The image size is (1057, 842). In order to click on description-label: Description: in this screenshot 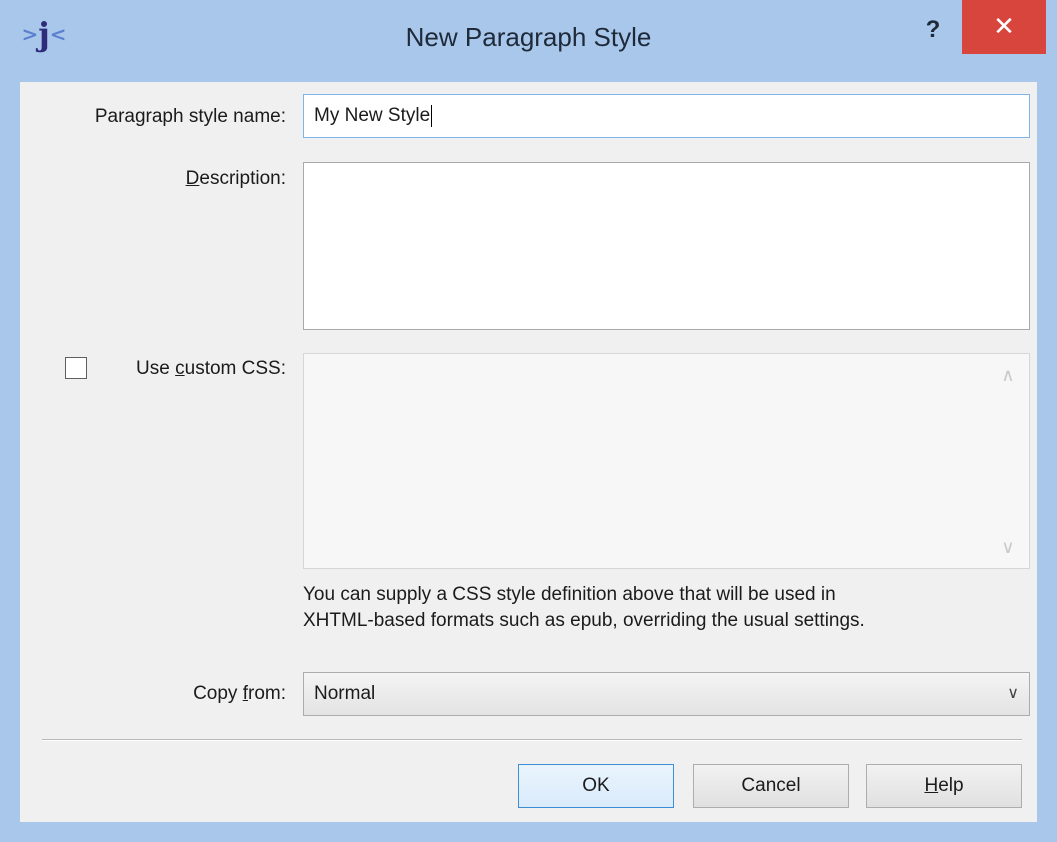, I will do `click(235, 178)`.